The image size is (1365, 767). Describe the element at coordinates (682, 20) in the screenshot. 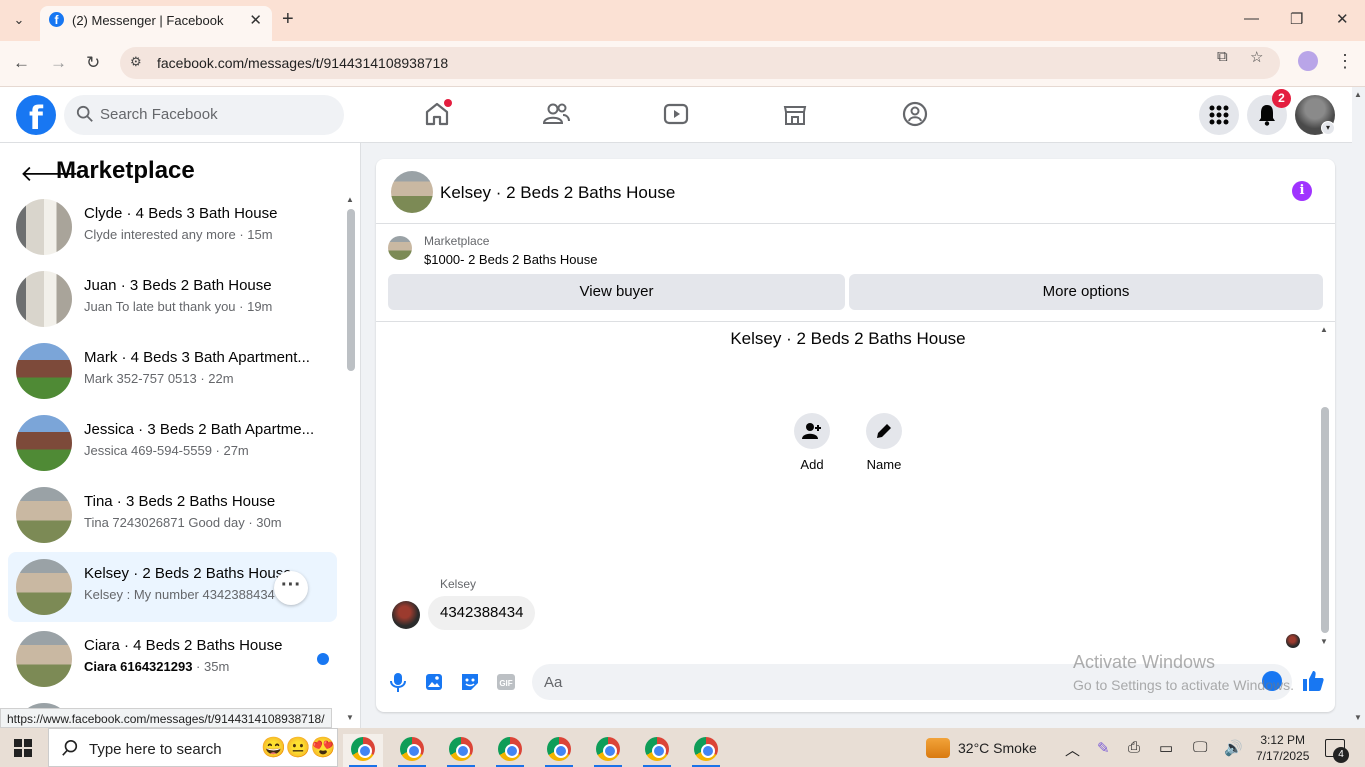

I see `browser-tab-bar: ⌄ f (2) Messenger | Facebook ✕ + — ❐ ✕` at that location.